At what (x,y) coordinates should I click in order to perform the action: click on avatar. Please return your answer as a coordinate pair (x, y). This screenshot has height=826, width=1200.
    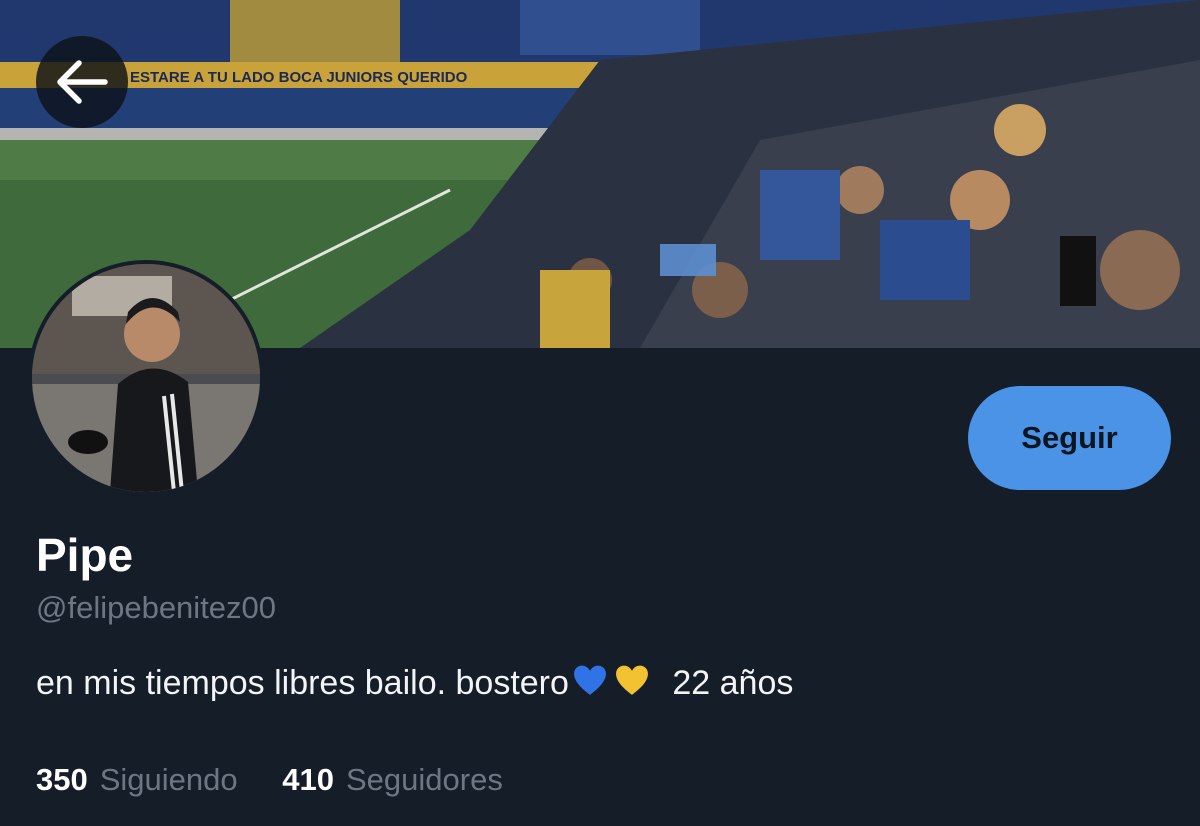
    Looking at the image, I should click on (146, 378).